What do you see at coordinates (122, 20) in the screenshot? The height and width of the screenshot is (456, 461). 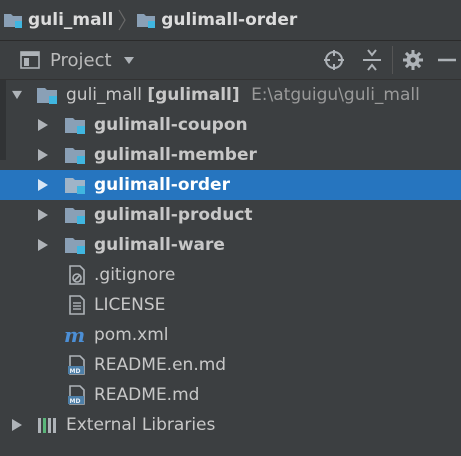 I see `breadcrumb-separator-icon` at bounding box center [122, 20].